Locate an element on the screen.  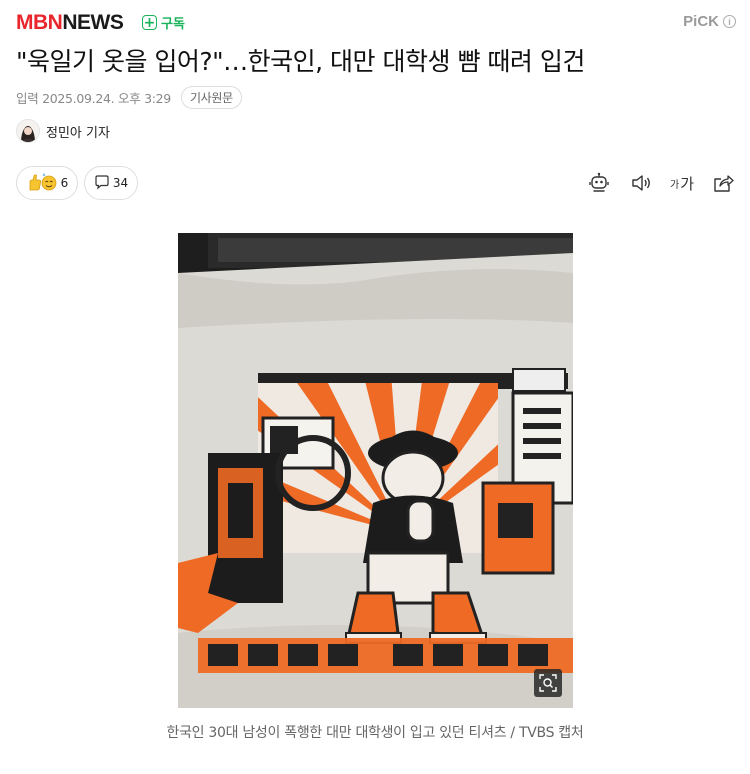
share-button is located at coordinates (723, 183).